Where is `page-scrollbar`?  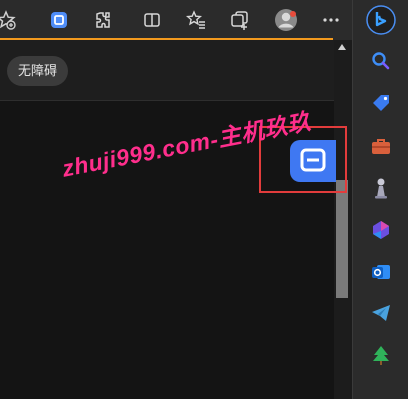
page-scrollbar is located at coordinates (342, 219).